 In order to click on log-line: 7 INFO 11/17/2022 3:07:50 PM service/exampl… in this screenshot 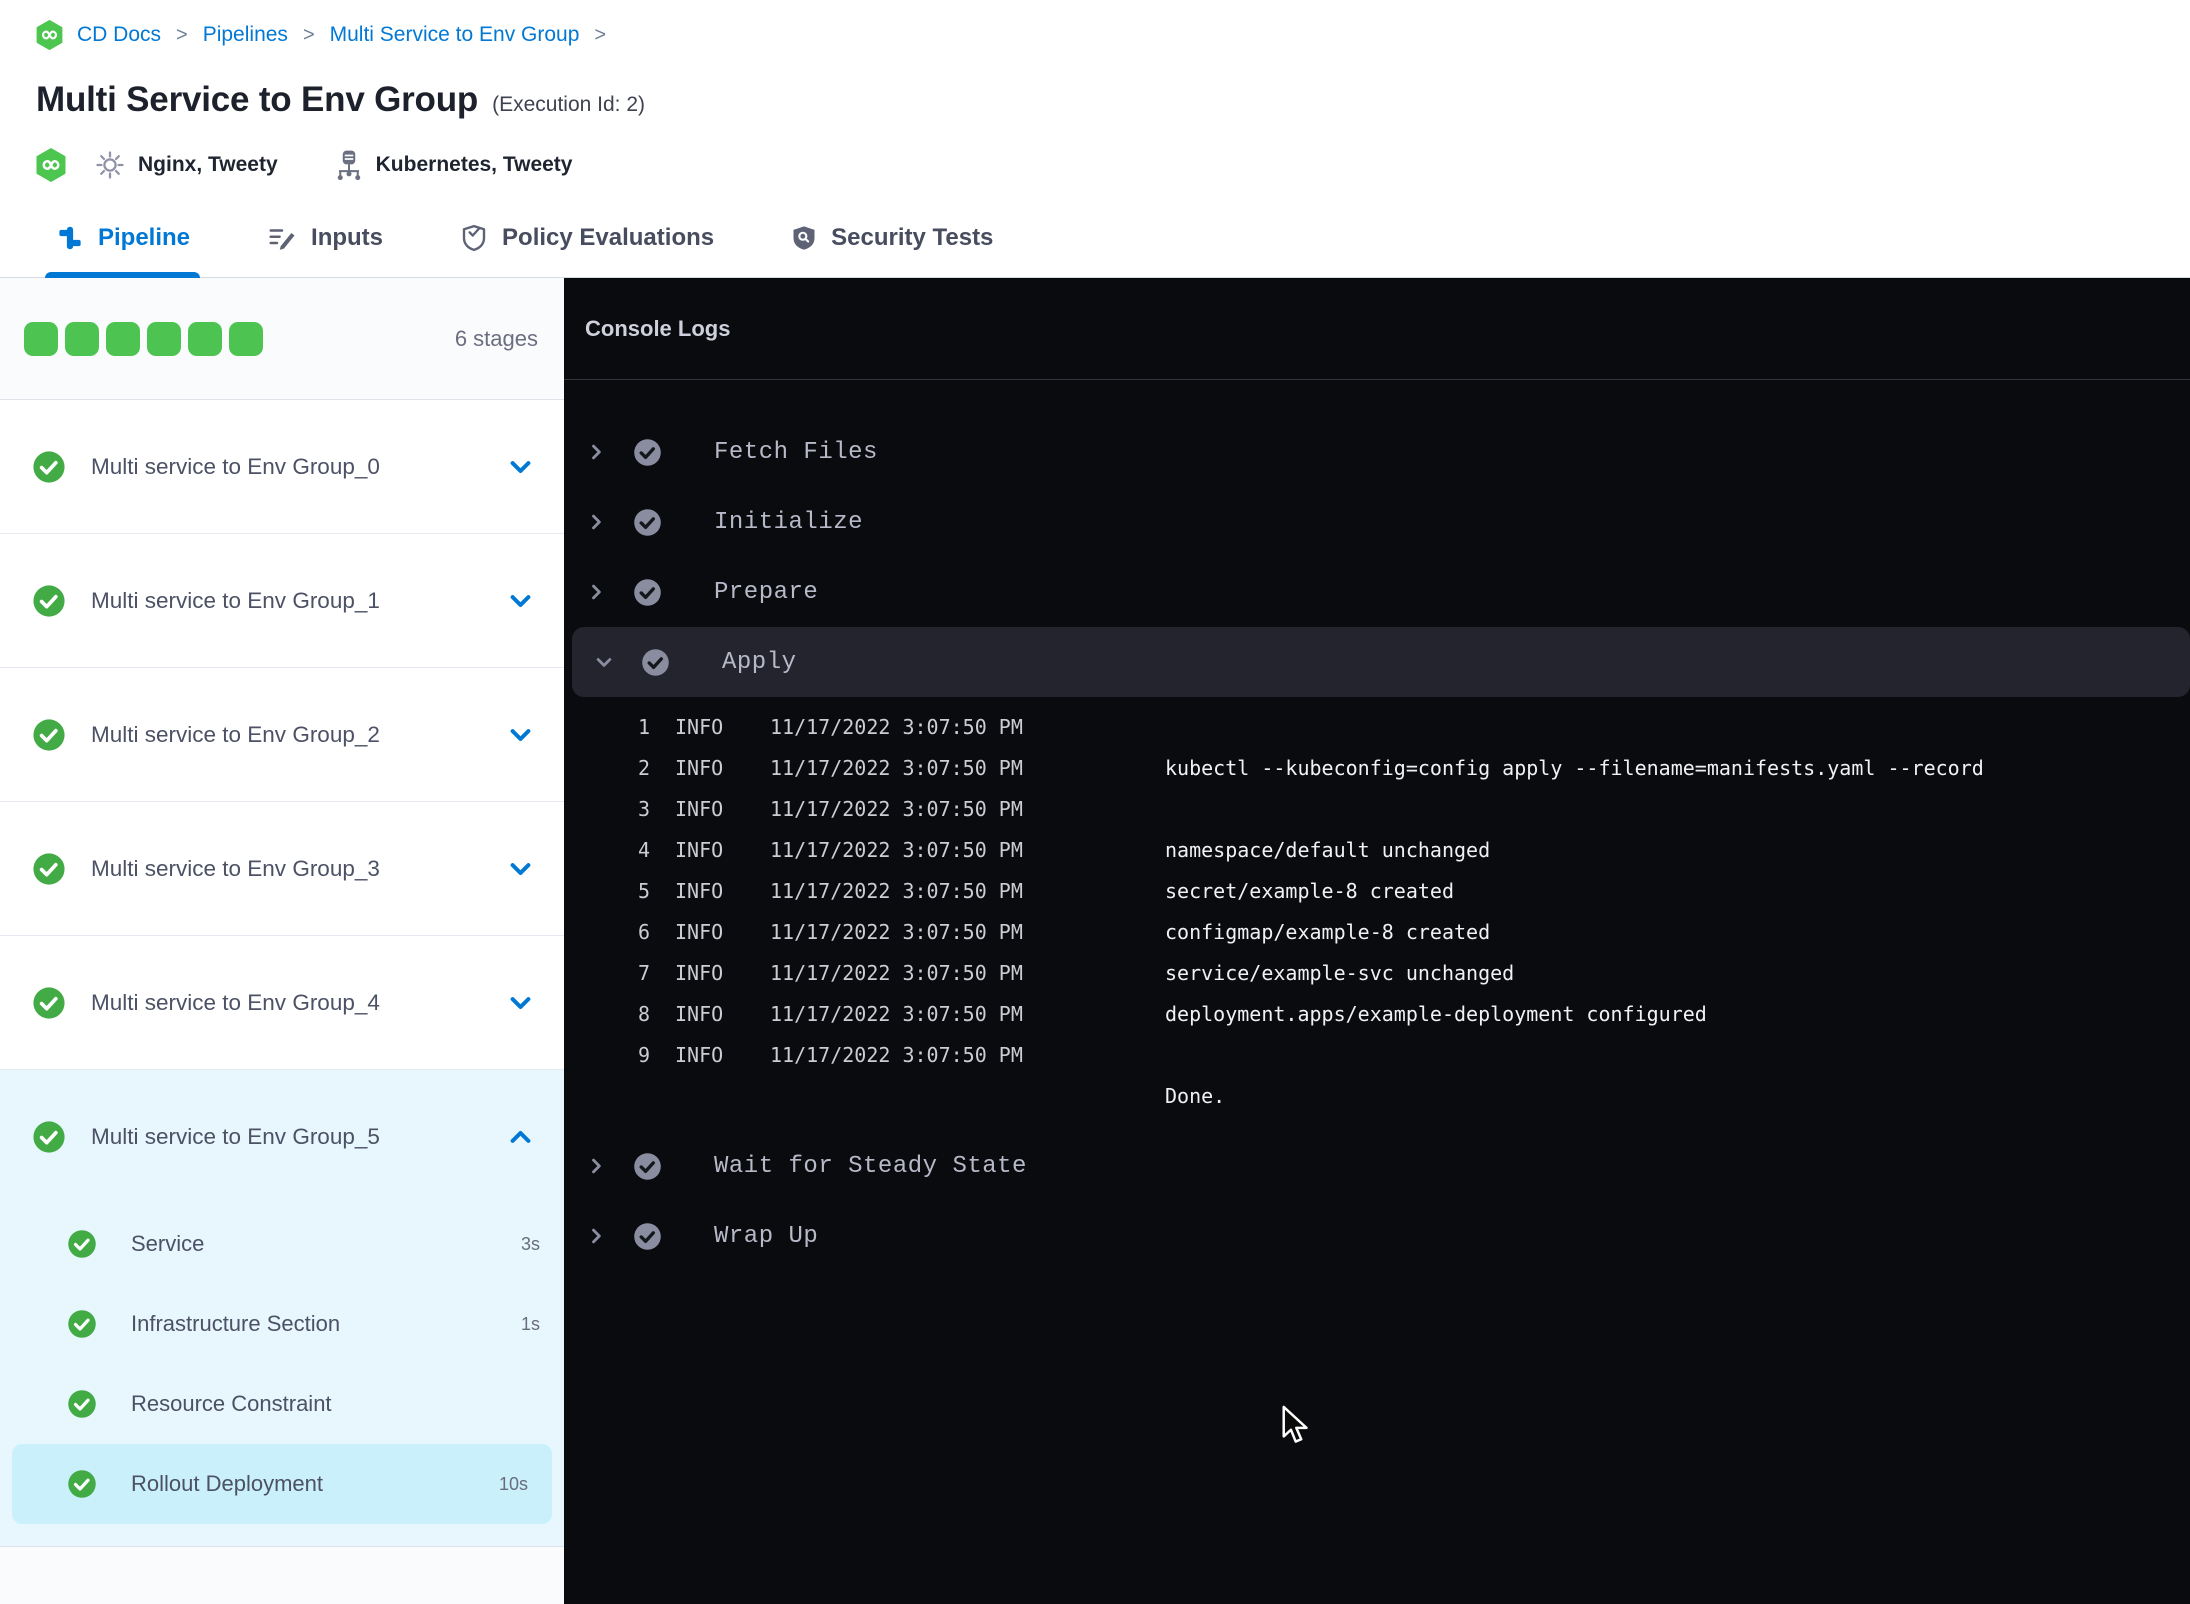, I will do `click(1377, 973)`.